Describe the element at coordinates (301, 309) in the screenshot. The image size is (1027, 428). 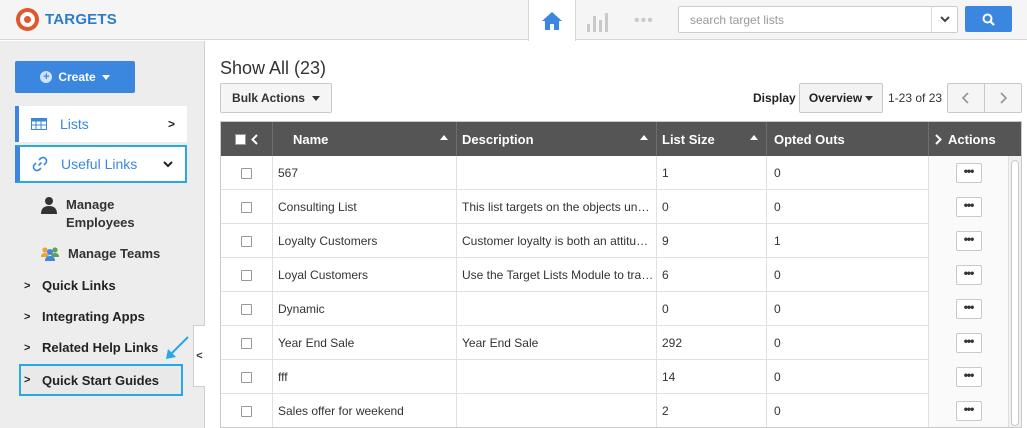
I see `cell-text: Dynamic` at that location.